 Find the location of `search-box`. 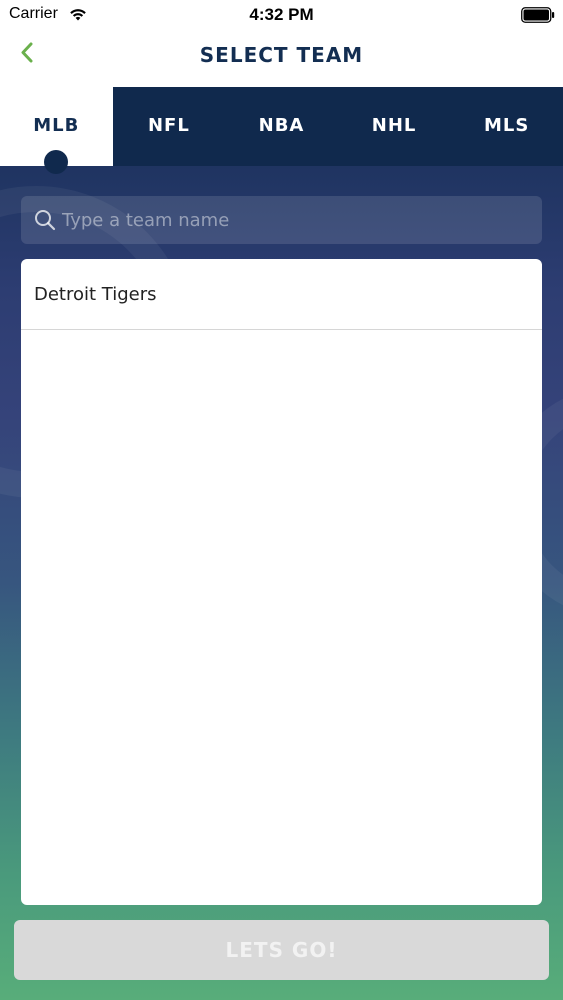

search-box is located at coordinates (281, 220).